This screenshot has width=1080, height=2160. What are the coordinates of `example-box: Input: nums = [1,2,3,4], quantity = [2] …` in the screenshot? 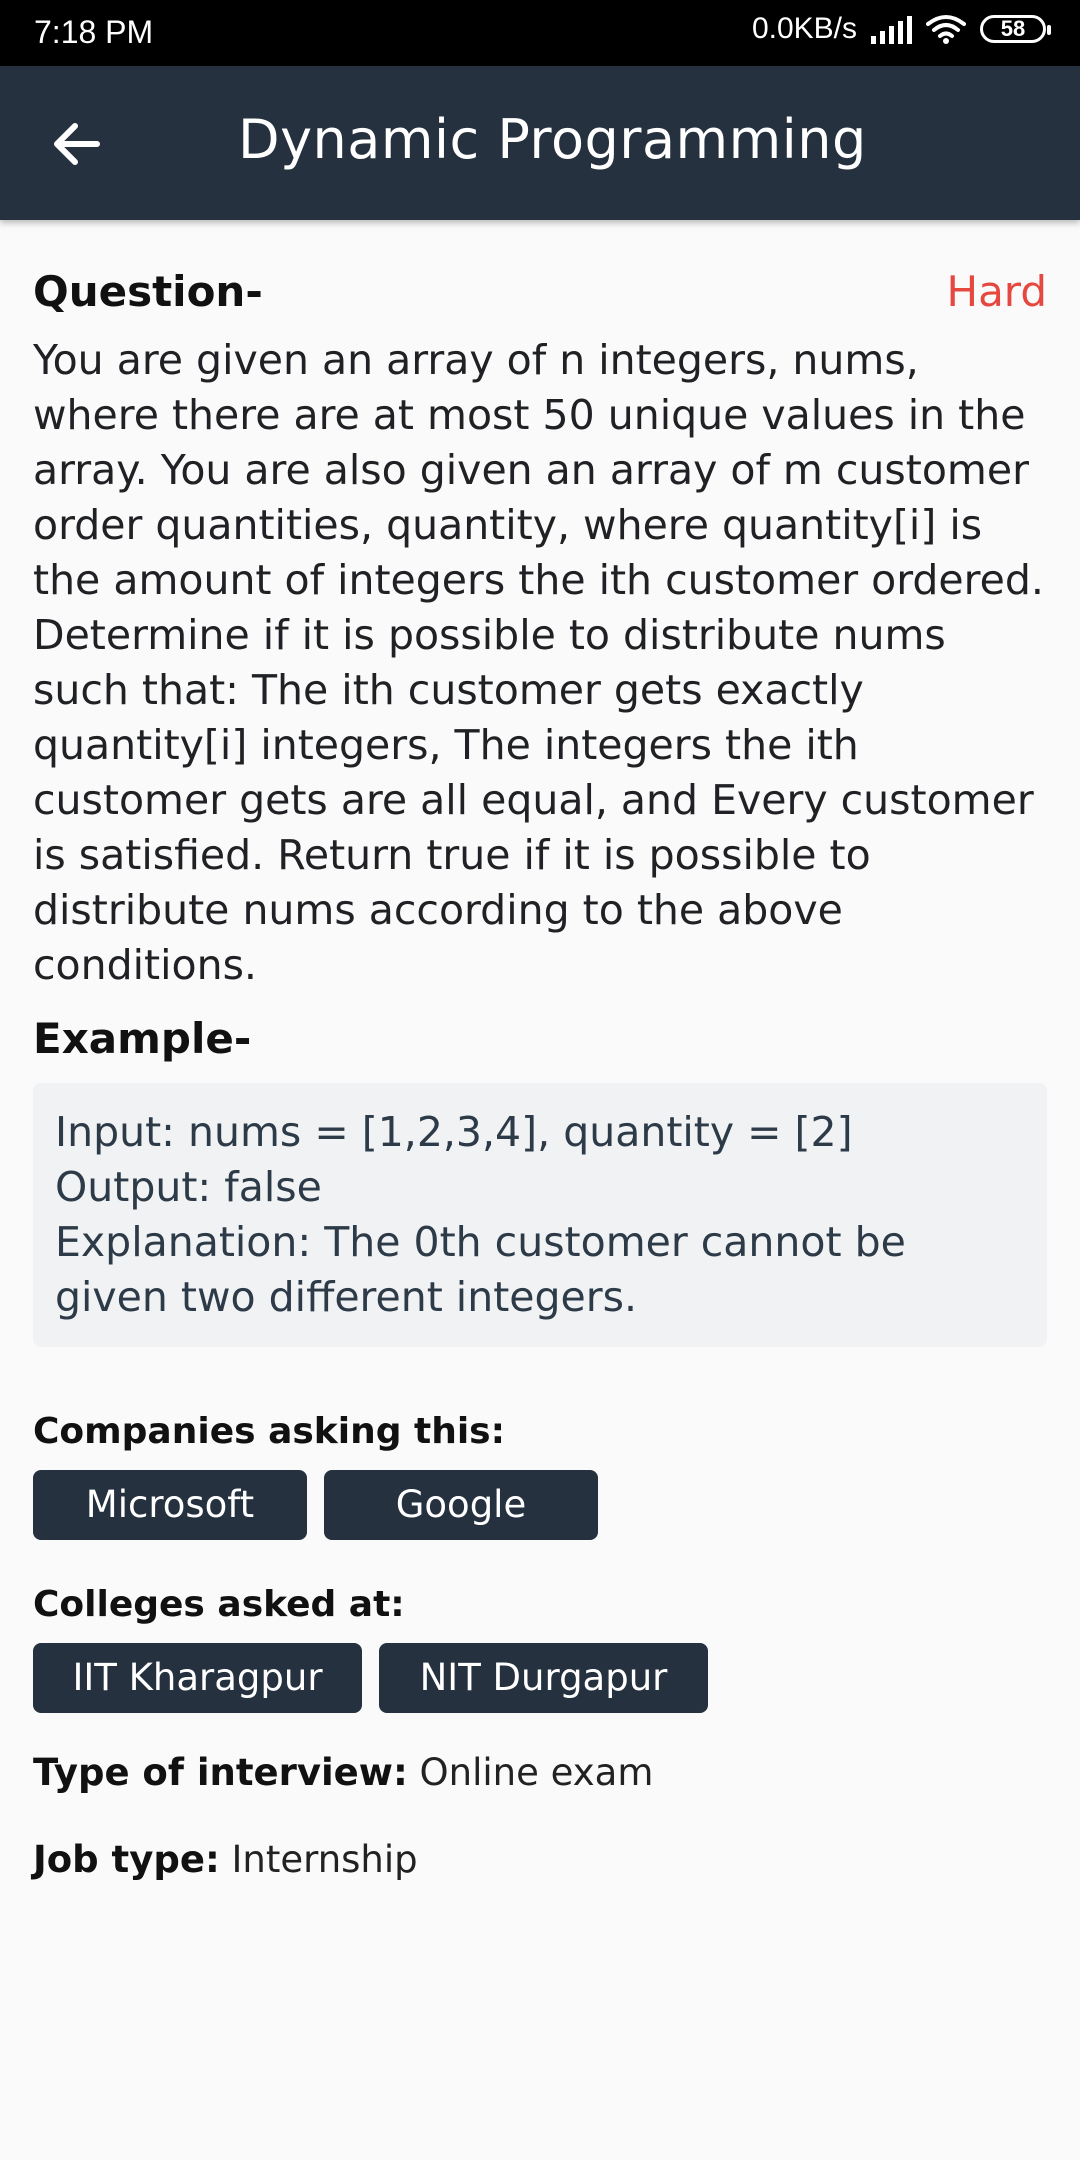 It's located at (540, 1215).